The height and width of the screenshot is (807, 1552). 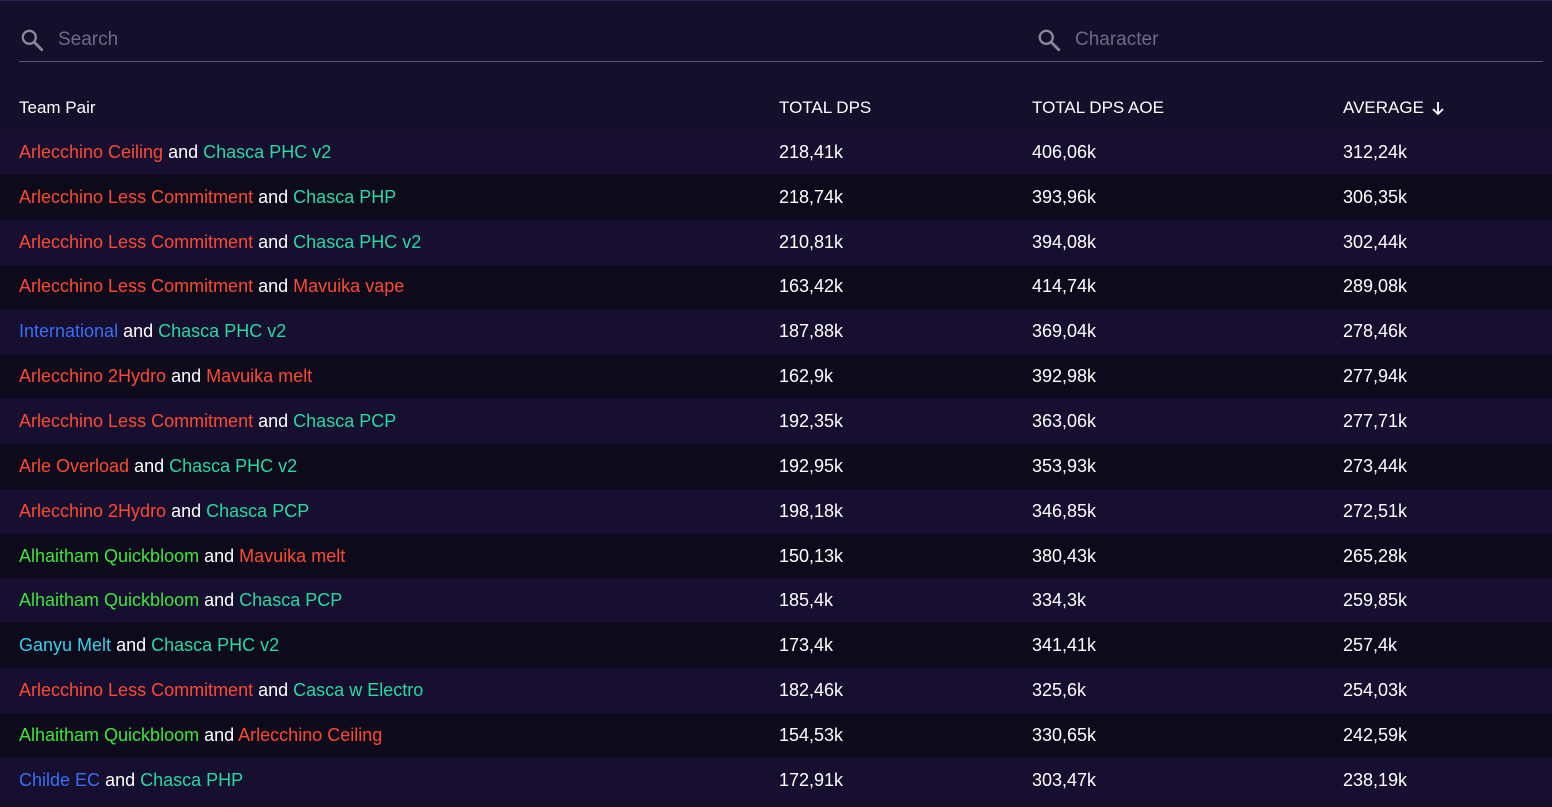 What do you see at coordinates (1064, 196) in the screenshot?
I see `total-dps-aoe-cell: 393,96k` at bounding box center [1064, 196].